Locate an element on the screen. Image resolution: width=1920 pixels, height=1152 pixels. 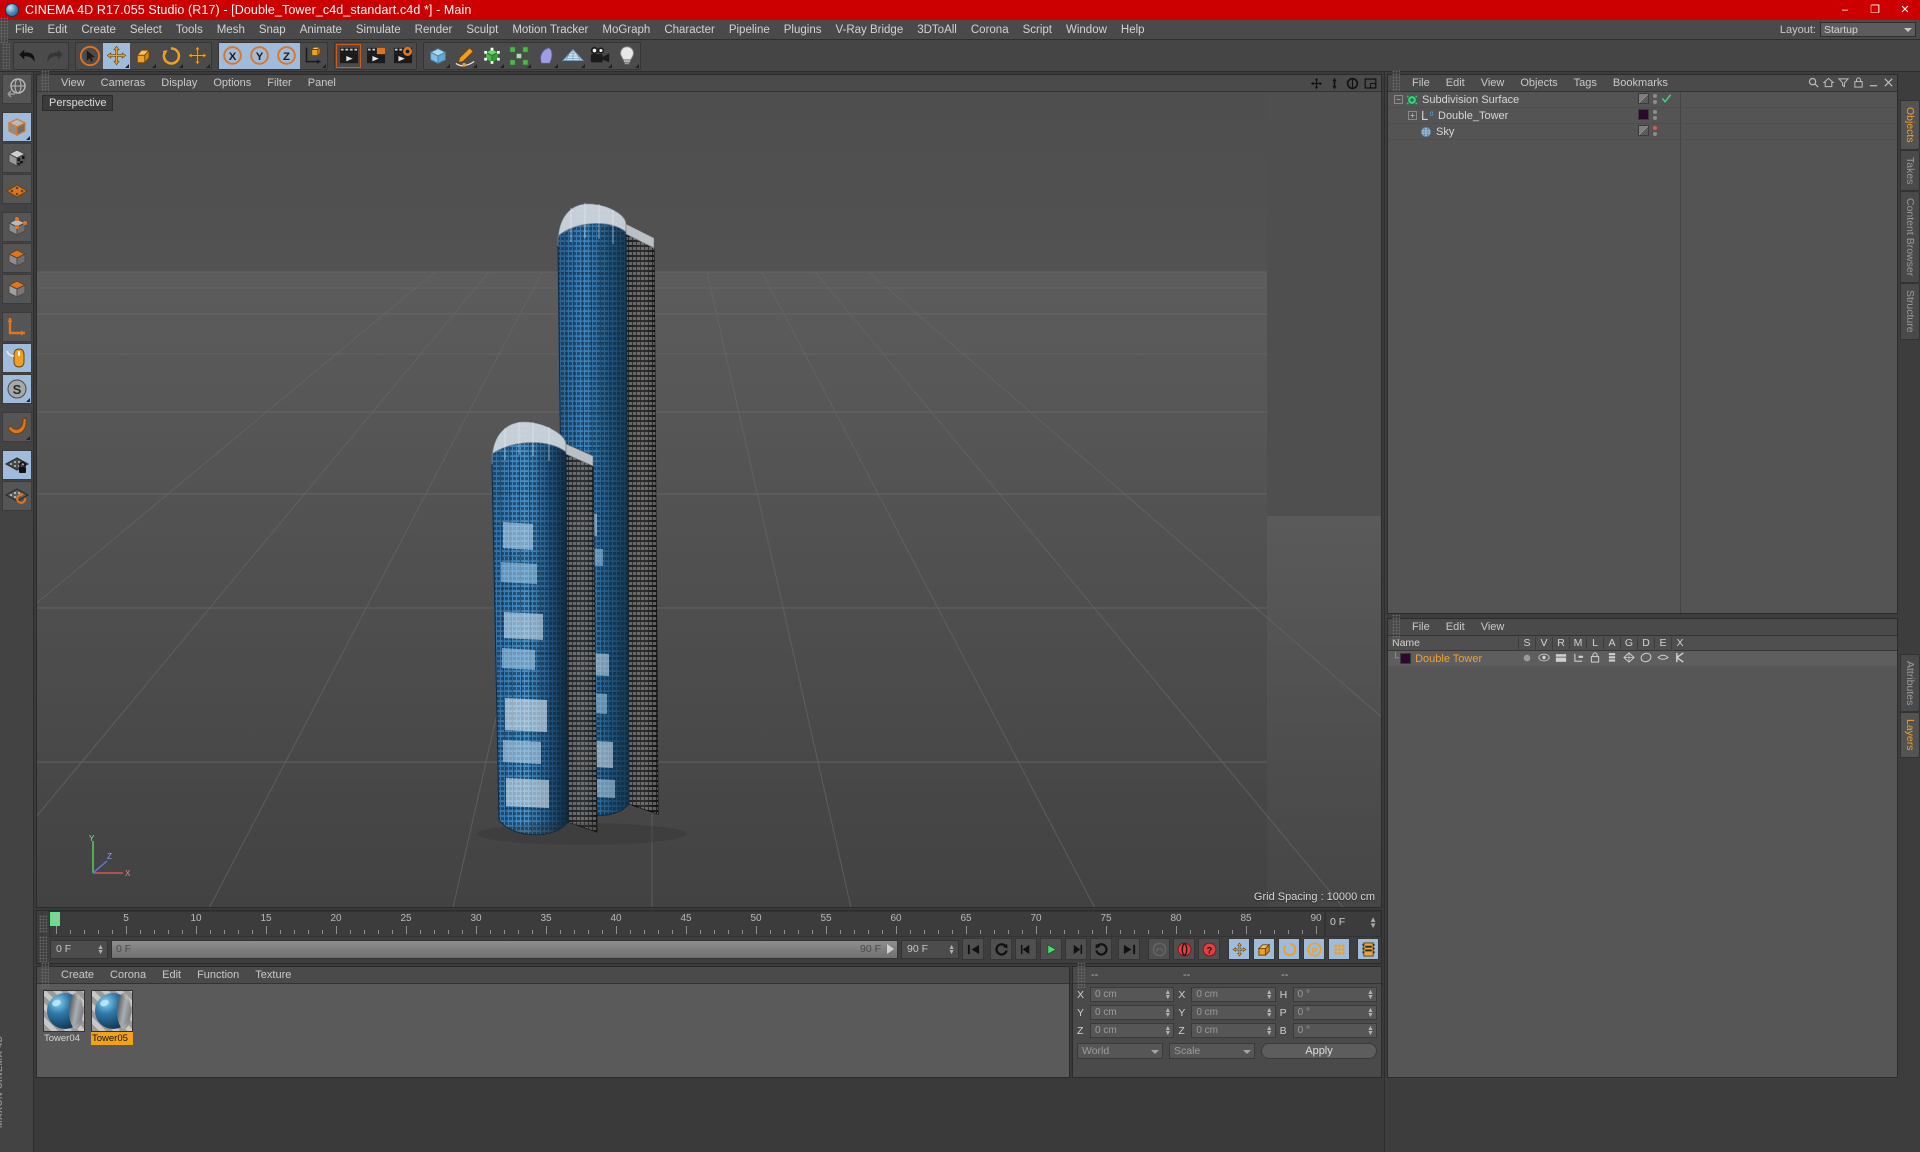
viewport-menu-cameras: Cameras is located at coordinates (123, 83).